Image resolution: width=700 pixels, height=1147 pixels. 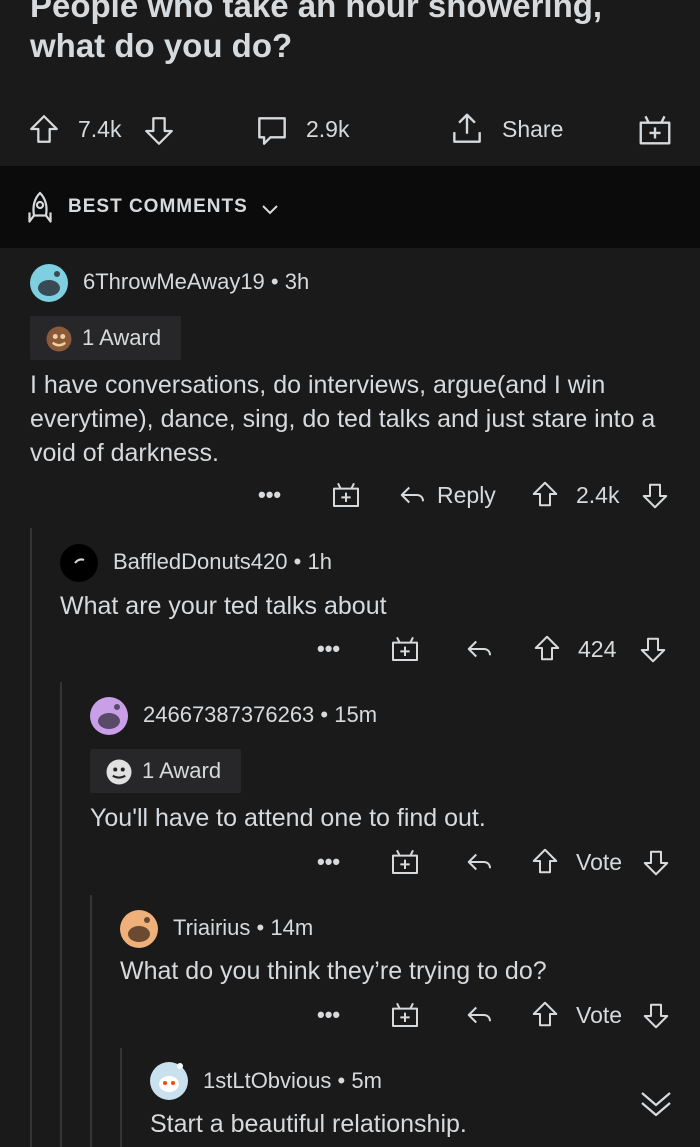 What do you see at coordinates (333, 971) in the screenshot?
I see `comment-body: What do you think they’re trying to do?` at bounding box center [333, 971].